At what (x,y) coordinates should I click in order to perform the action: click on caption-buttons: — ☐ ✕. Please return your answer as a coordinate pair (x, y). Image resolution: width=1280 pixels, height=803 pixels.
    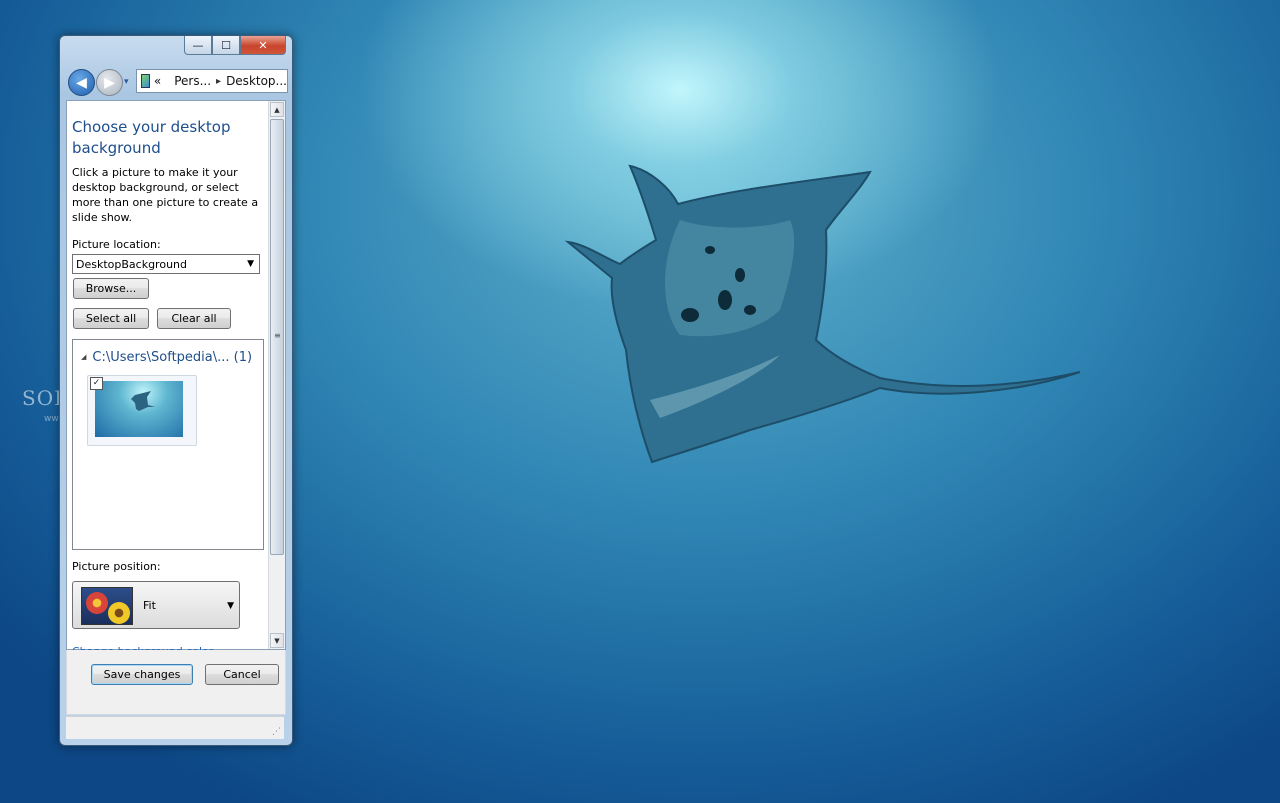
    Looking at the image, I should click on (235, 45).